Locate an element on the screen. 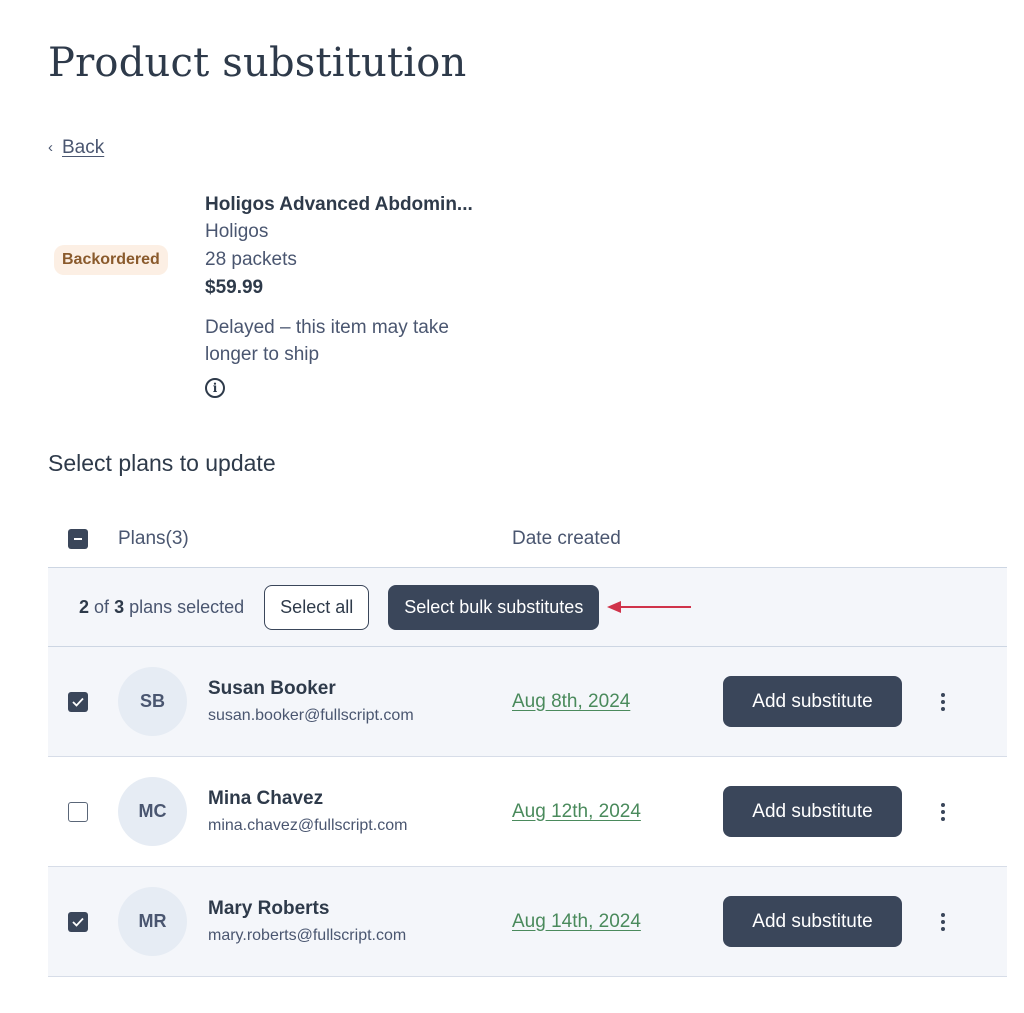 This screenshot has width=1024, height=1013. select-all-checkbox is located at coordinates (78, 538).